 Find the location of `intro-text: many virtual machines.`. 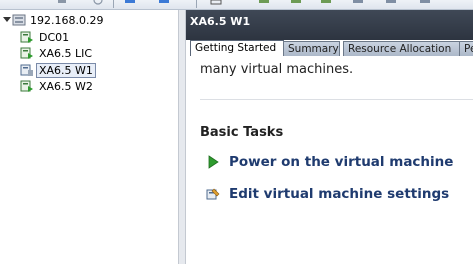

intro-text: many virtual machines. is located at coordinates (277, 69).